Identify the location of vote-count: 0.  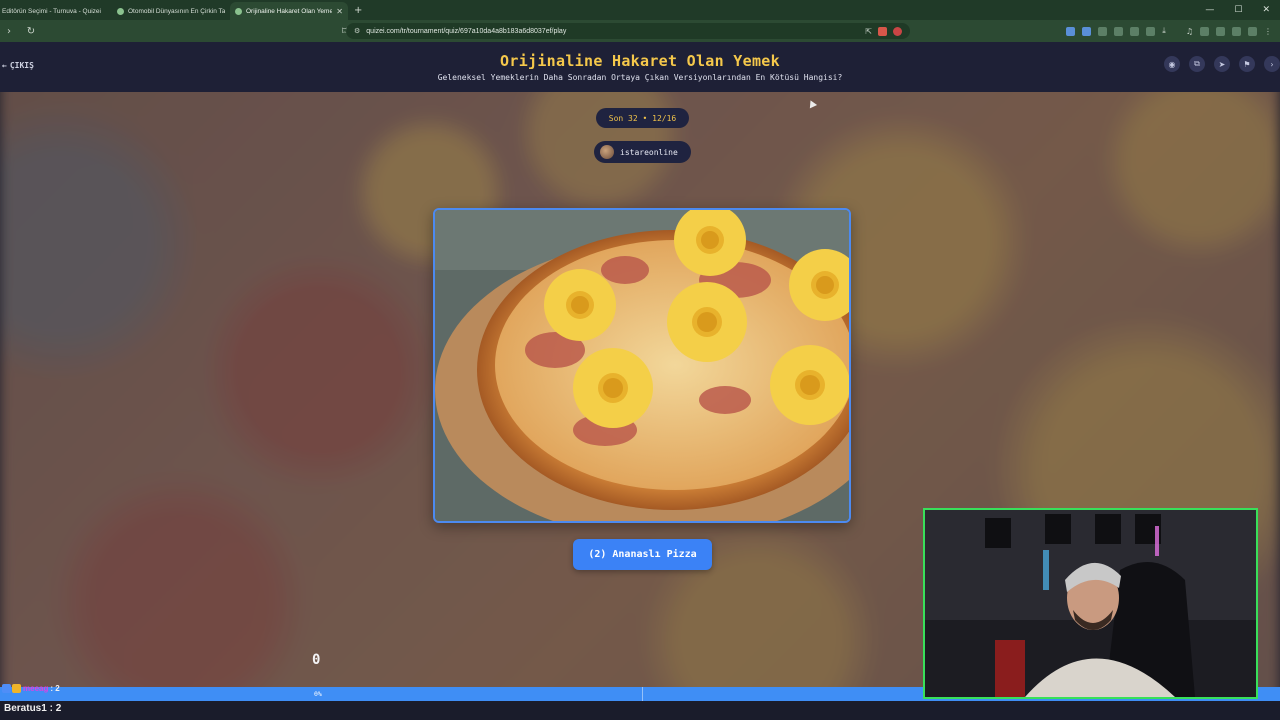
(316, 660).